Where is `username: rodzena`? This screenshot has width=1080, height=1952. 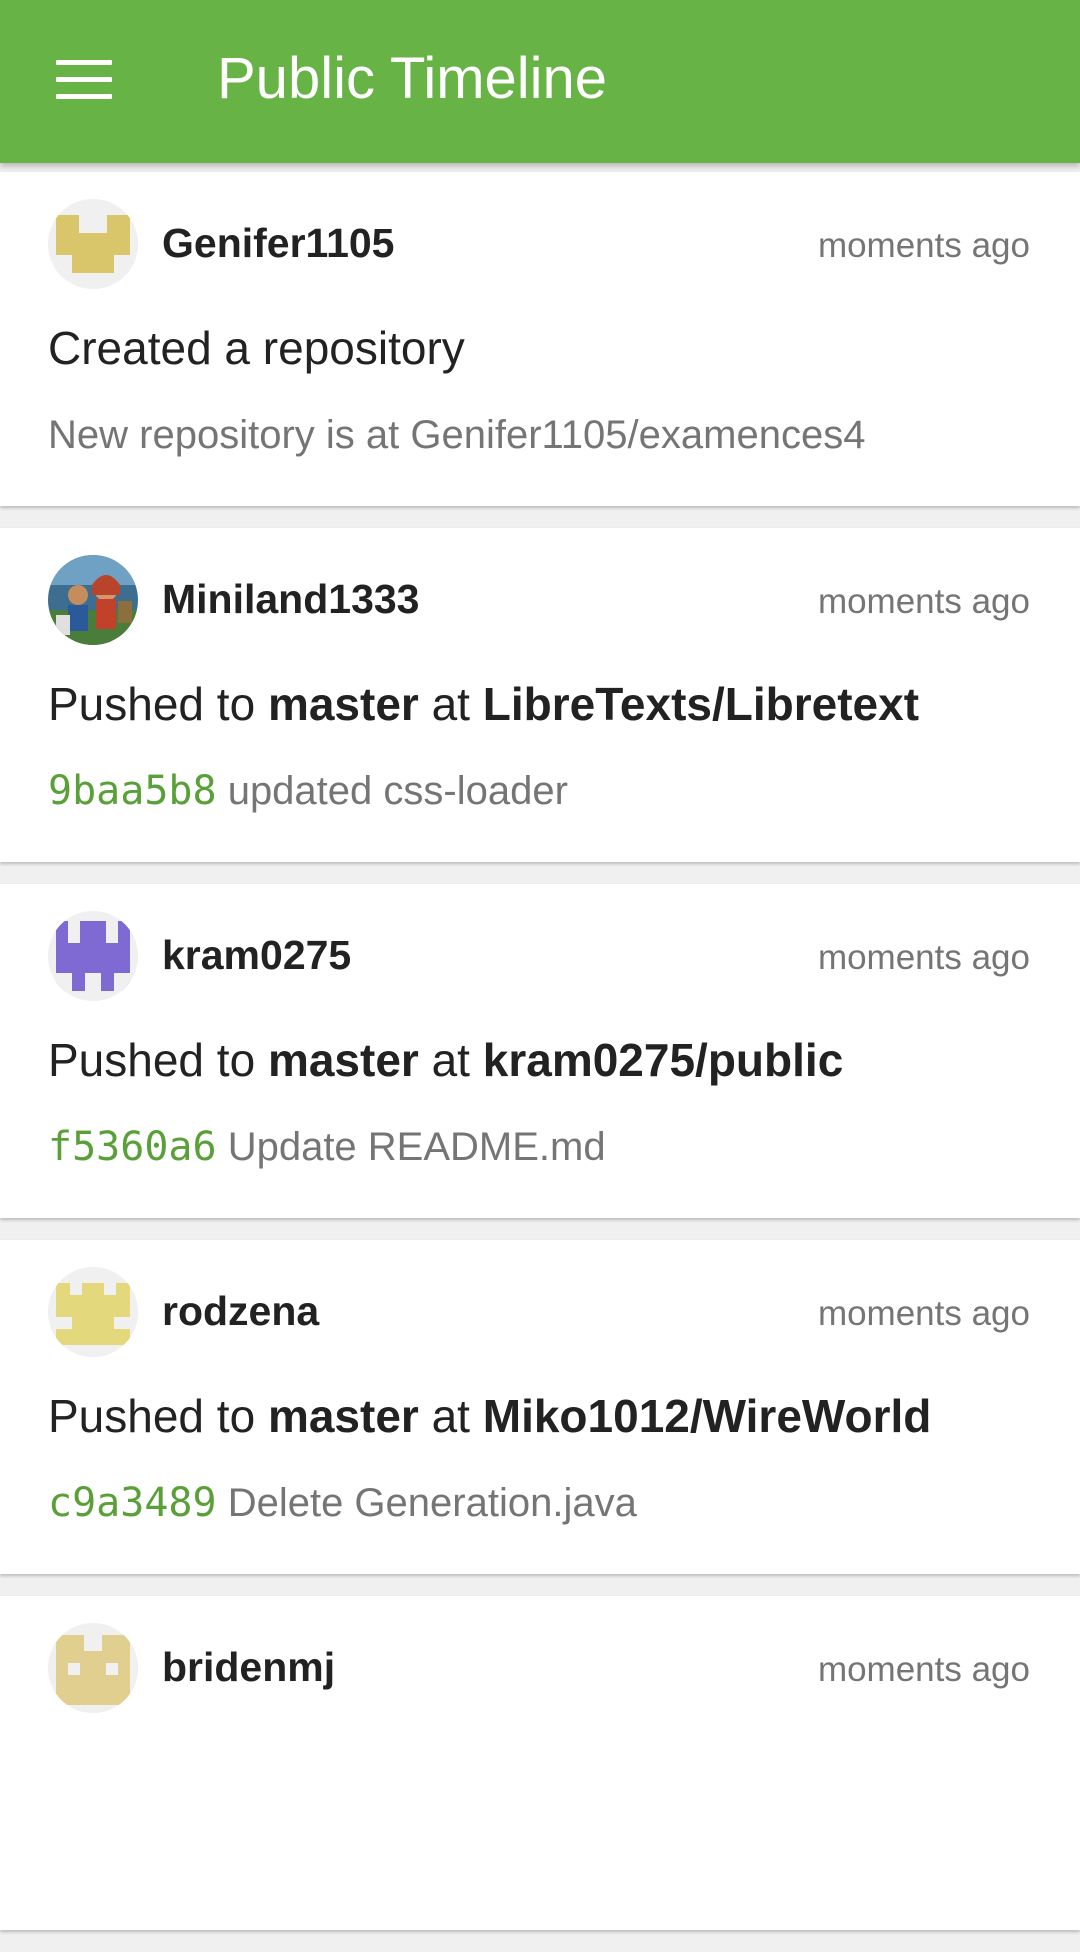 username: rodzena is located at coordinates (240, 1311).